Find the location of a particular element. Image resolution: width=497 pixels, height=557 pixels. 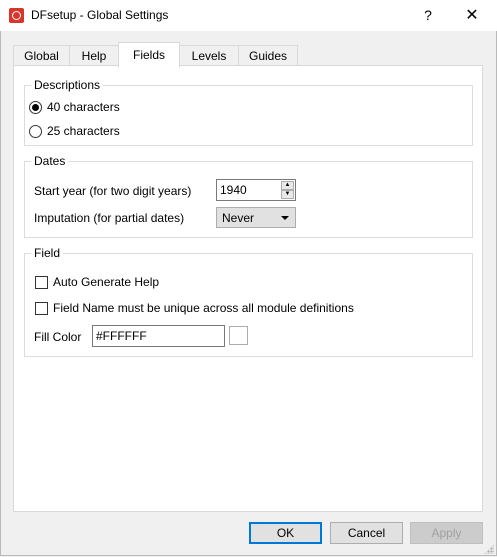

auto-generate-help-label: Auto Generate Help is located at coordinates (106, 282).